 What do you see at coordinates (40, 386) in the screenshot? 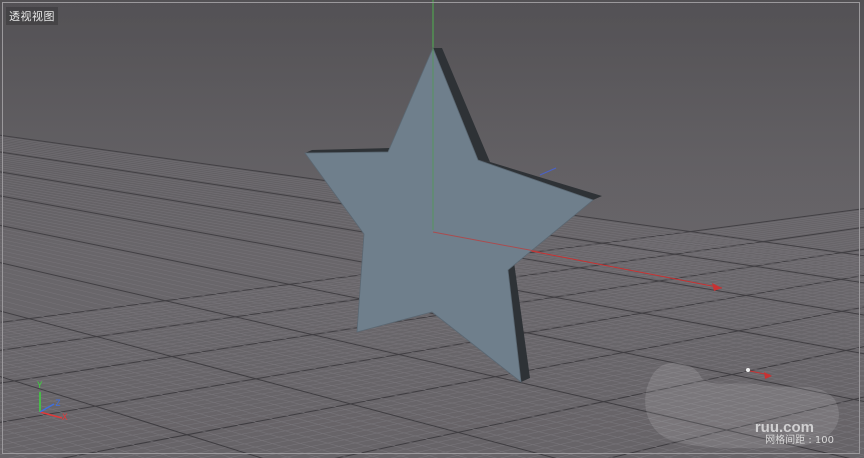
I see `gizmo-y-label: Y` at bounding box center [40, 386].